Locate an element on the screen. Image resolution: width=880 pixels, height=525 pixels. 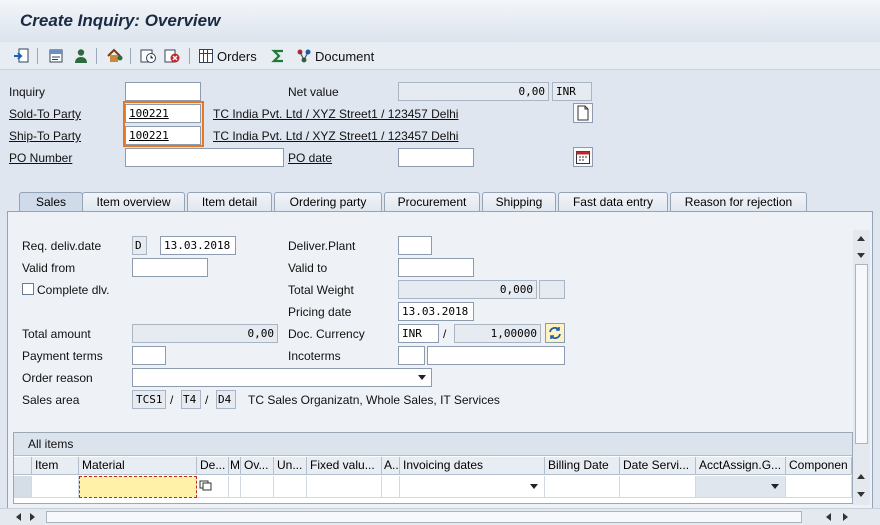
incoterms-input is located at coordinates (411, 355).